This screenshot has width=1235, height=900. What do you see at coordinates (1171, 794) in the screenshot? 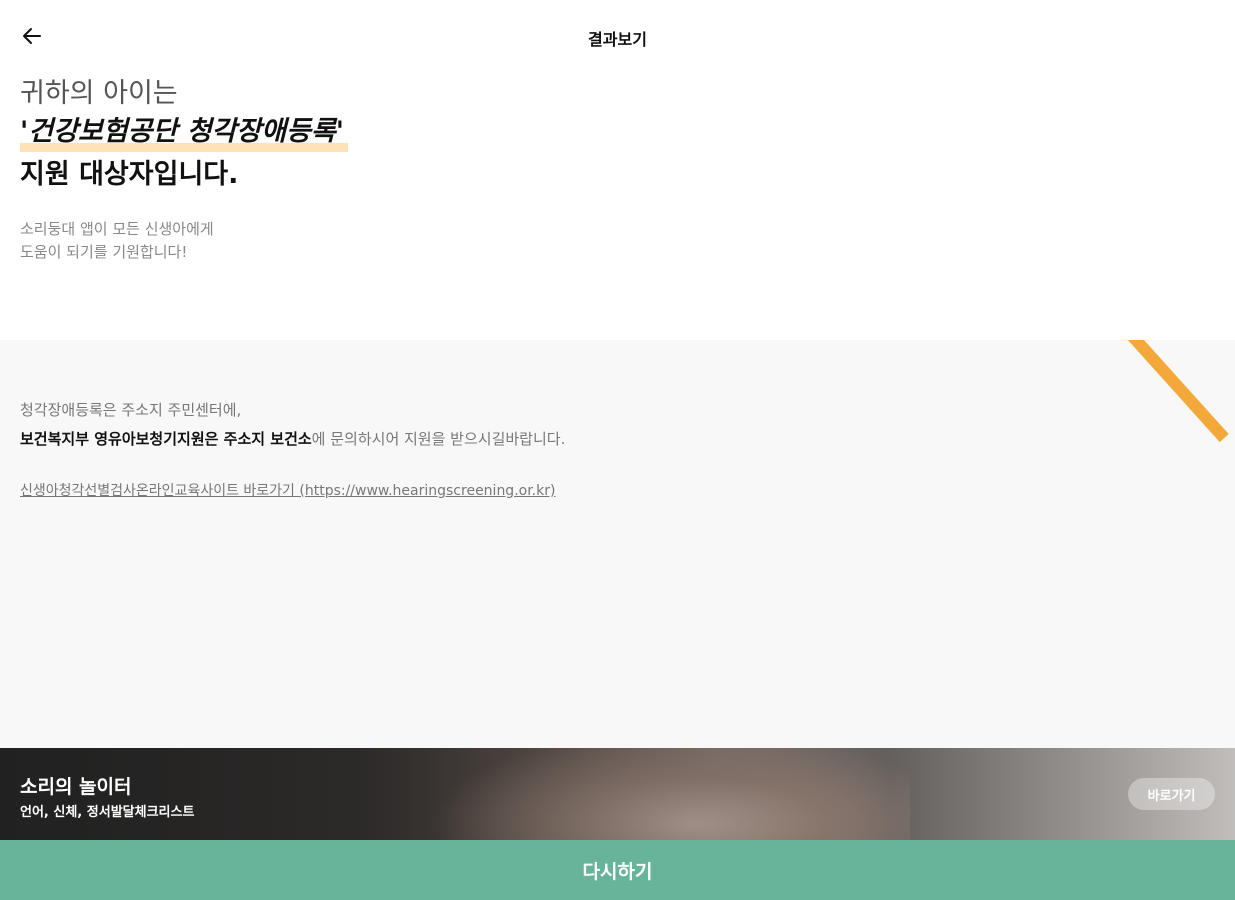
I see `go-button: 바로가기` at bounding box center [1171, 794].